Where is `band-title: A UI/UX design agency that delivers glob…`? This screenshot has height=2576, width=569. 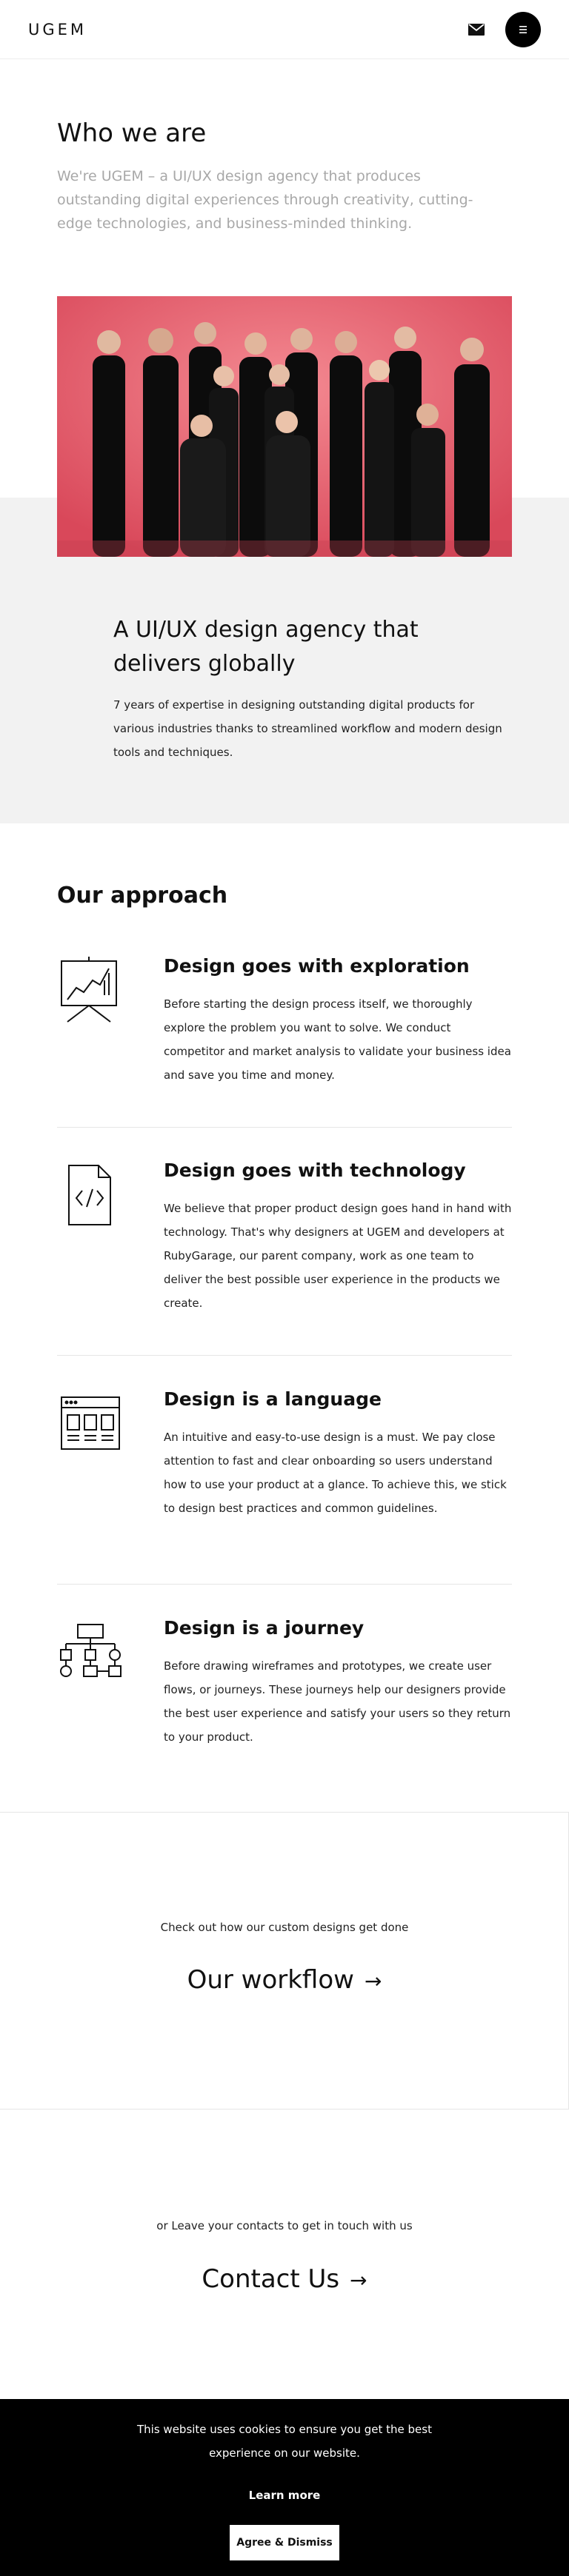 band-title: A UI/UX design agency that delivers glob… is located at coordinates (266, 647).